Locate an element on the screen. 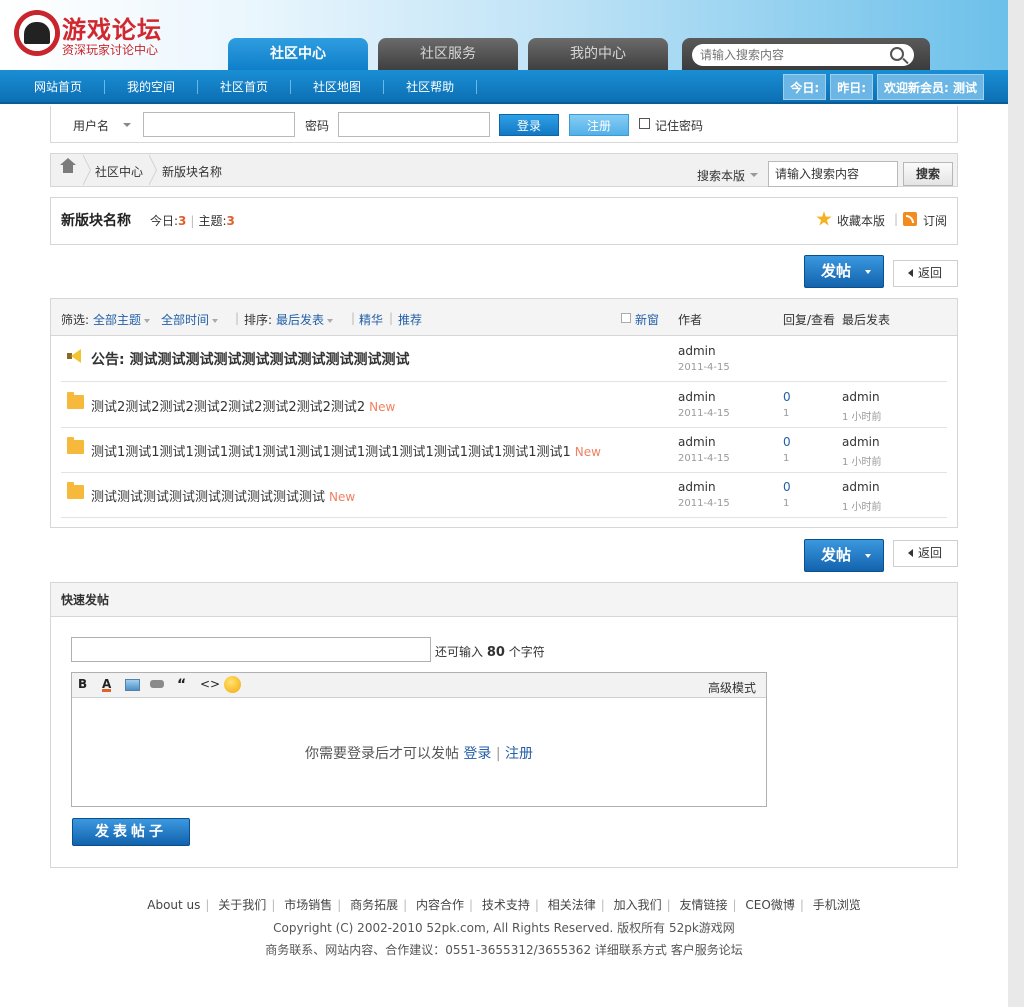  view-count: 1 is located at coordinates (786, 503).